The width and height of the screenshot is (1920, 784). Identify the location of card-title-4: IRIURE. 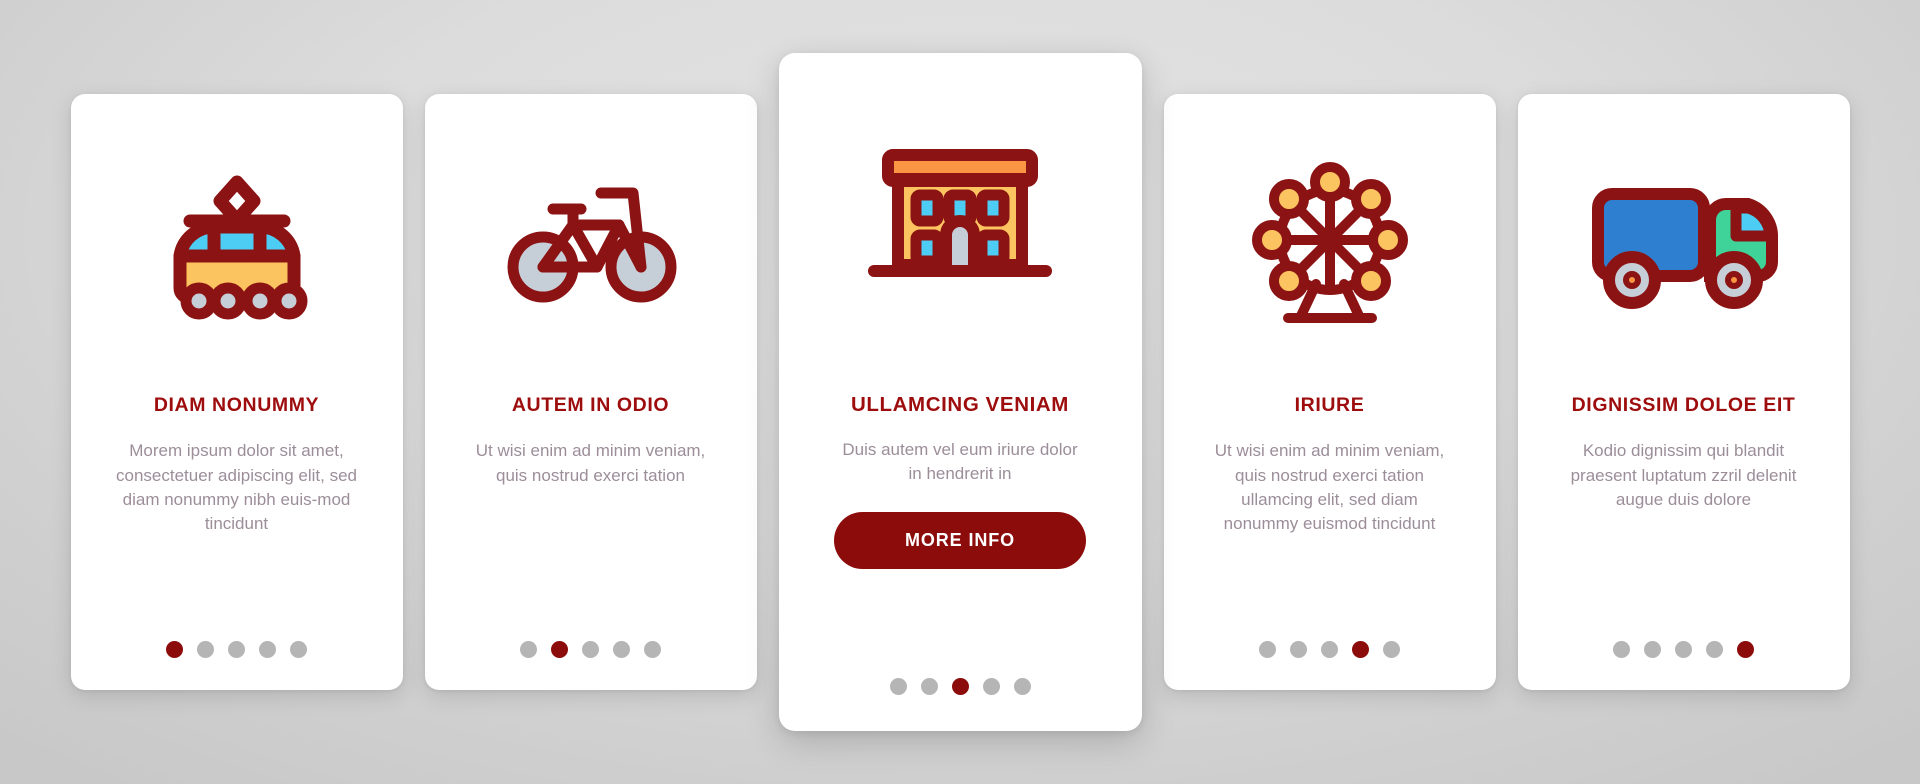
(1329, 405).